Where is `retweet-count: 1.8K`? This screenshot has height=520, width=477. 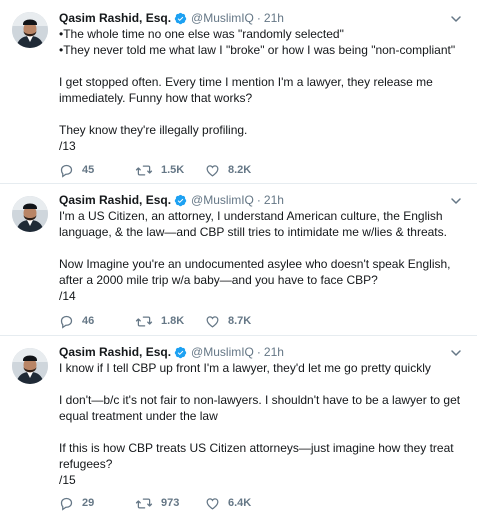
retweet-count: 1.8K is located at coordinates (173, 321).